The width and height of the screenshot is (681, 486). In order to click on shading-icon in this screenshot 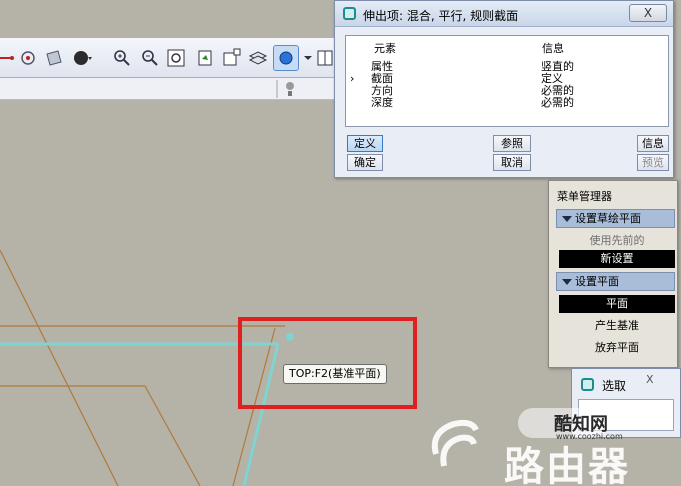, I will do `click(82, 58)`.